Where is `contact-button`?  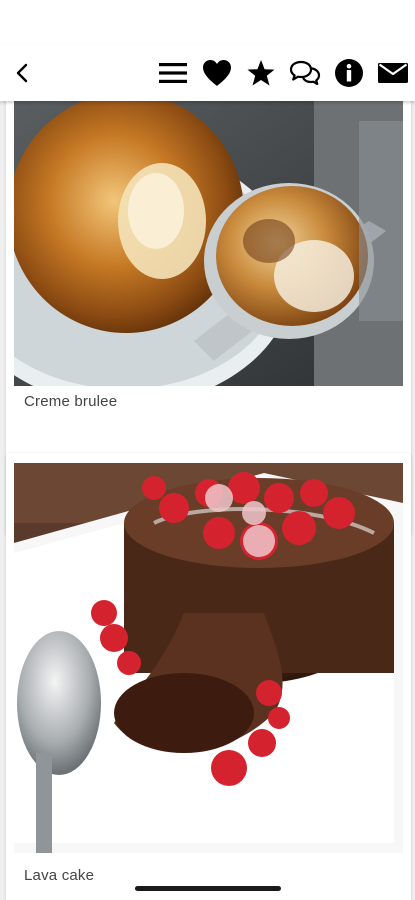 contact-button is located at coordinates (393, 73).